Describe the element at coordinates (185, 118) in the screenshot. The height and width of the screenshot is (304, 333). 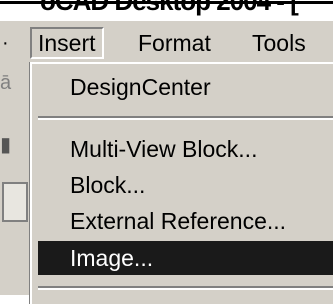
I see `menu-separator` at that location.